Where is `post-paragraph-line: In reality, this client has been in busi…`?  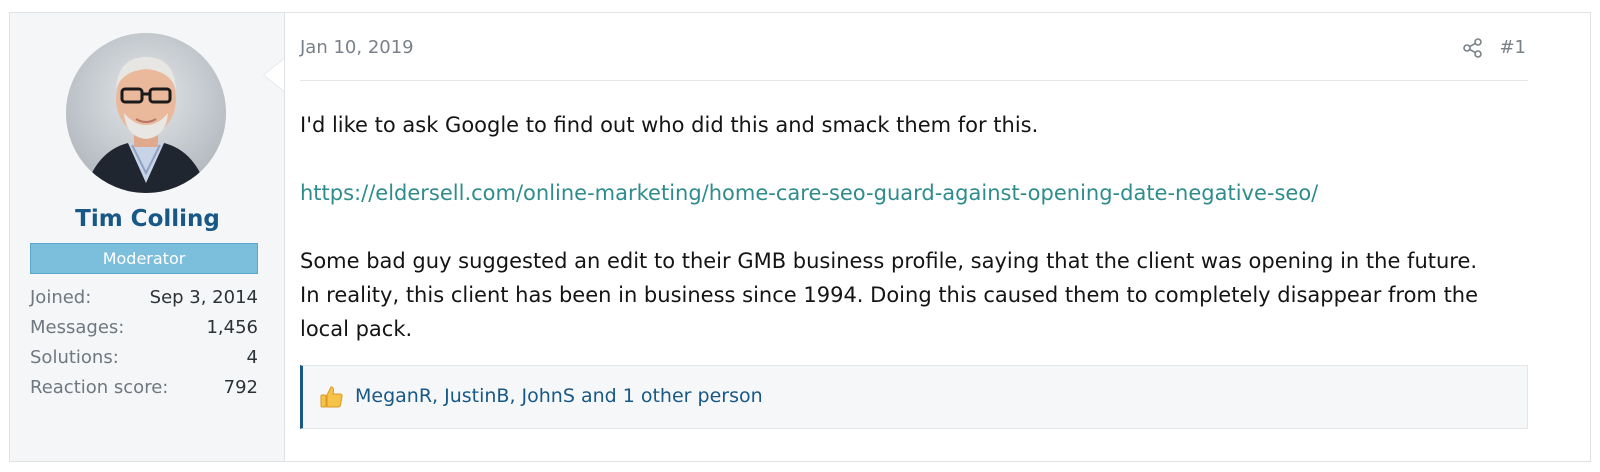
post-paragraph-line: In reality, this client has been in busi… is located at coordinates (889, 295).